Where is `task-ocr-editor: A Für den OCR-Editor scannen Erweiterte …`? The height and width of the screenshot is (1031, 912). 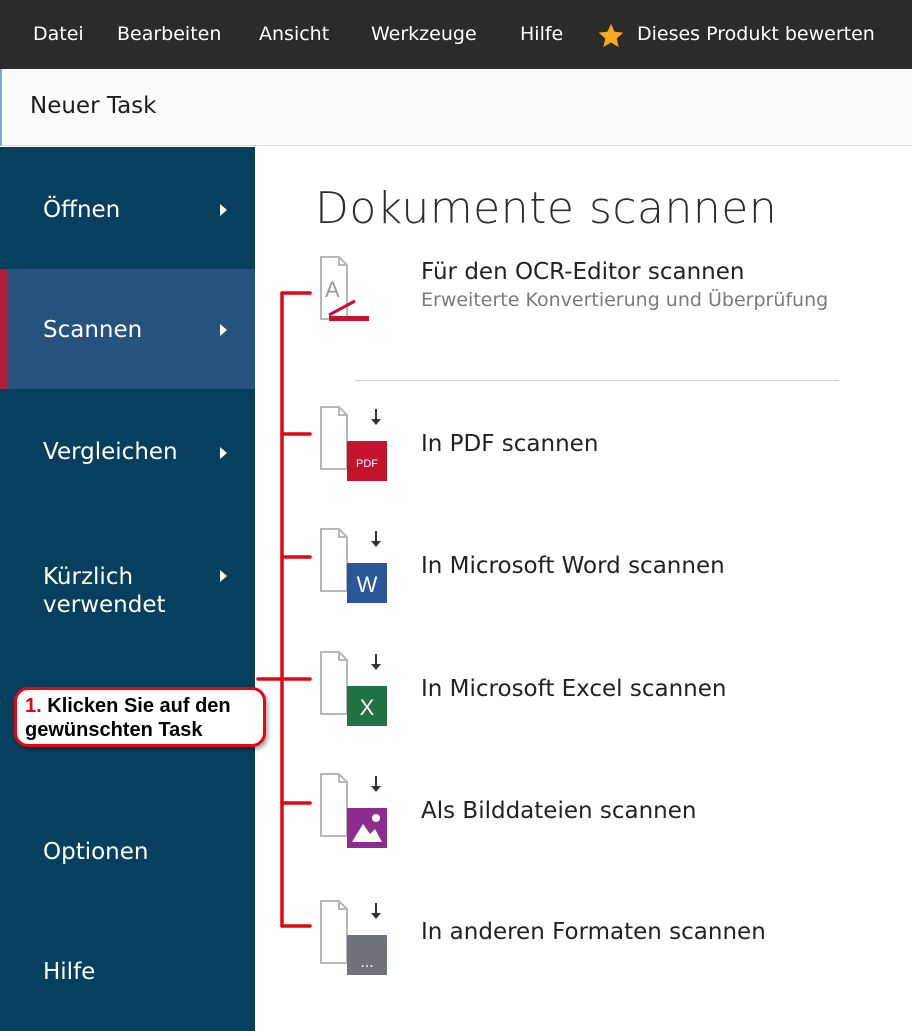
task-ocr-editor: A Für den OCR-Editor scannen Erweiterte … is located at coordinates (605, 295).